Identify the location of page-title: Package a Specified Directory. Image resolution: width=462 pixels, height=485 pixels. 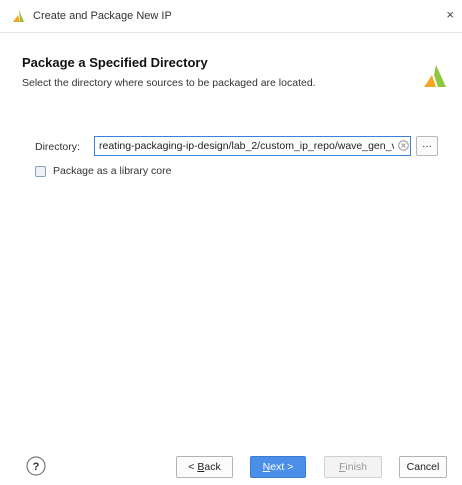
(115, 62).